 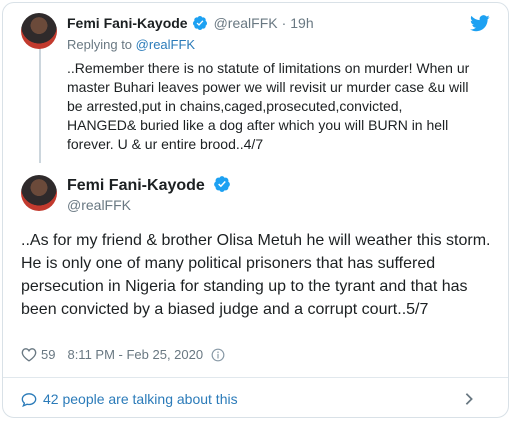 I want to click on speech-bubble-icon, so click(x=29, y=399).